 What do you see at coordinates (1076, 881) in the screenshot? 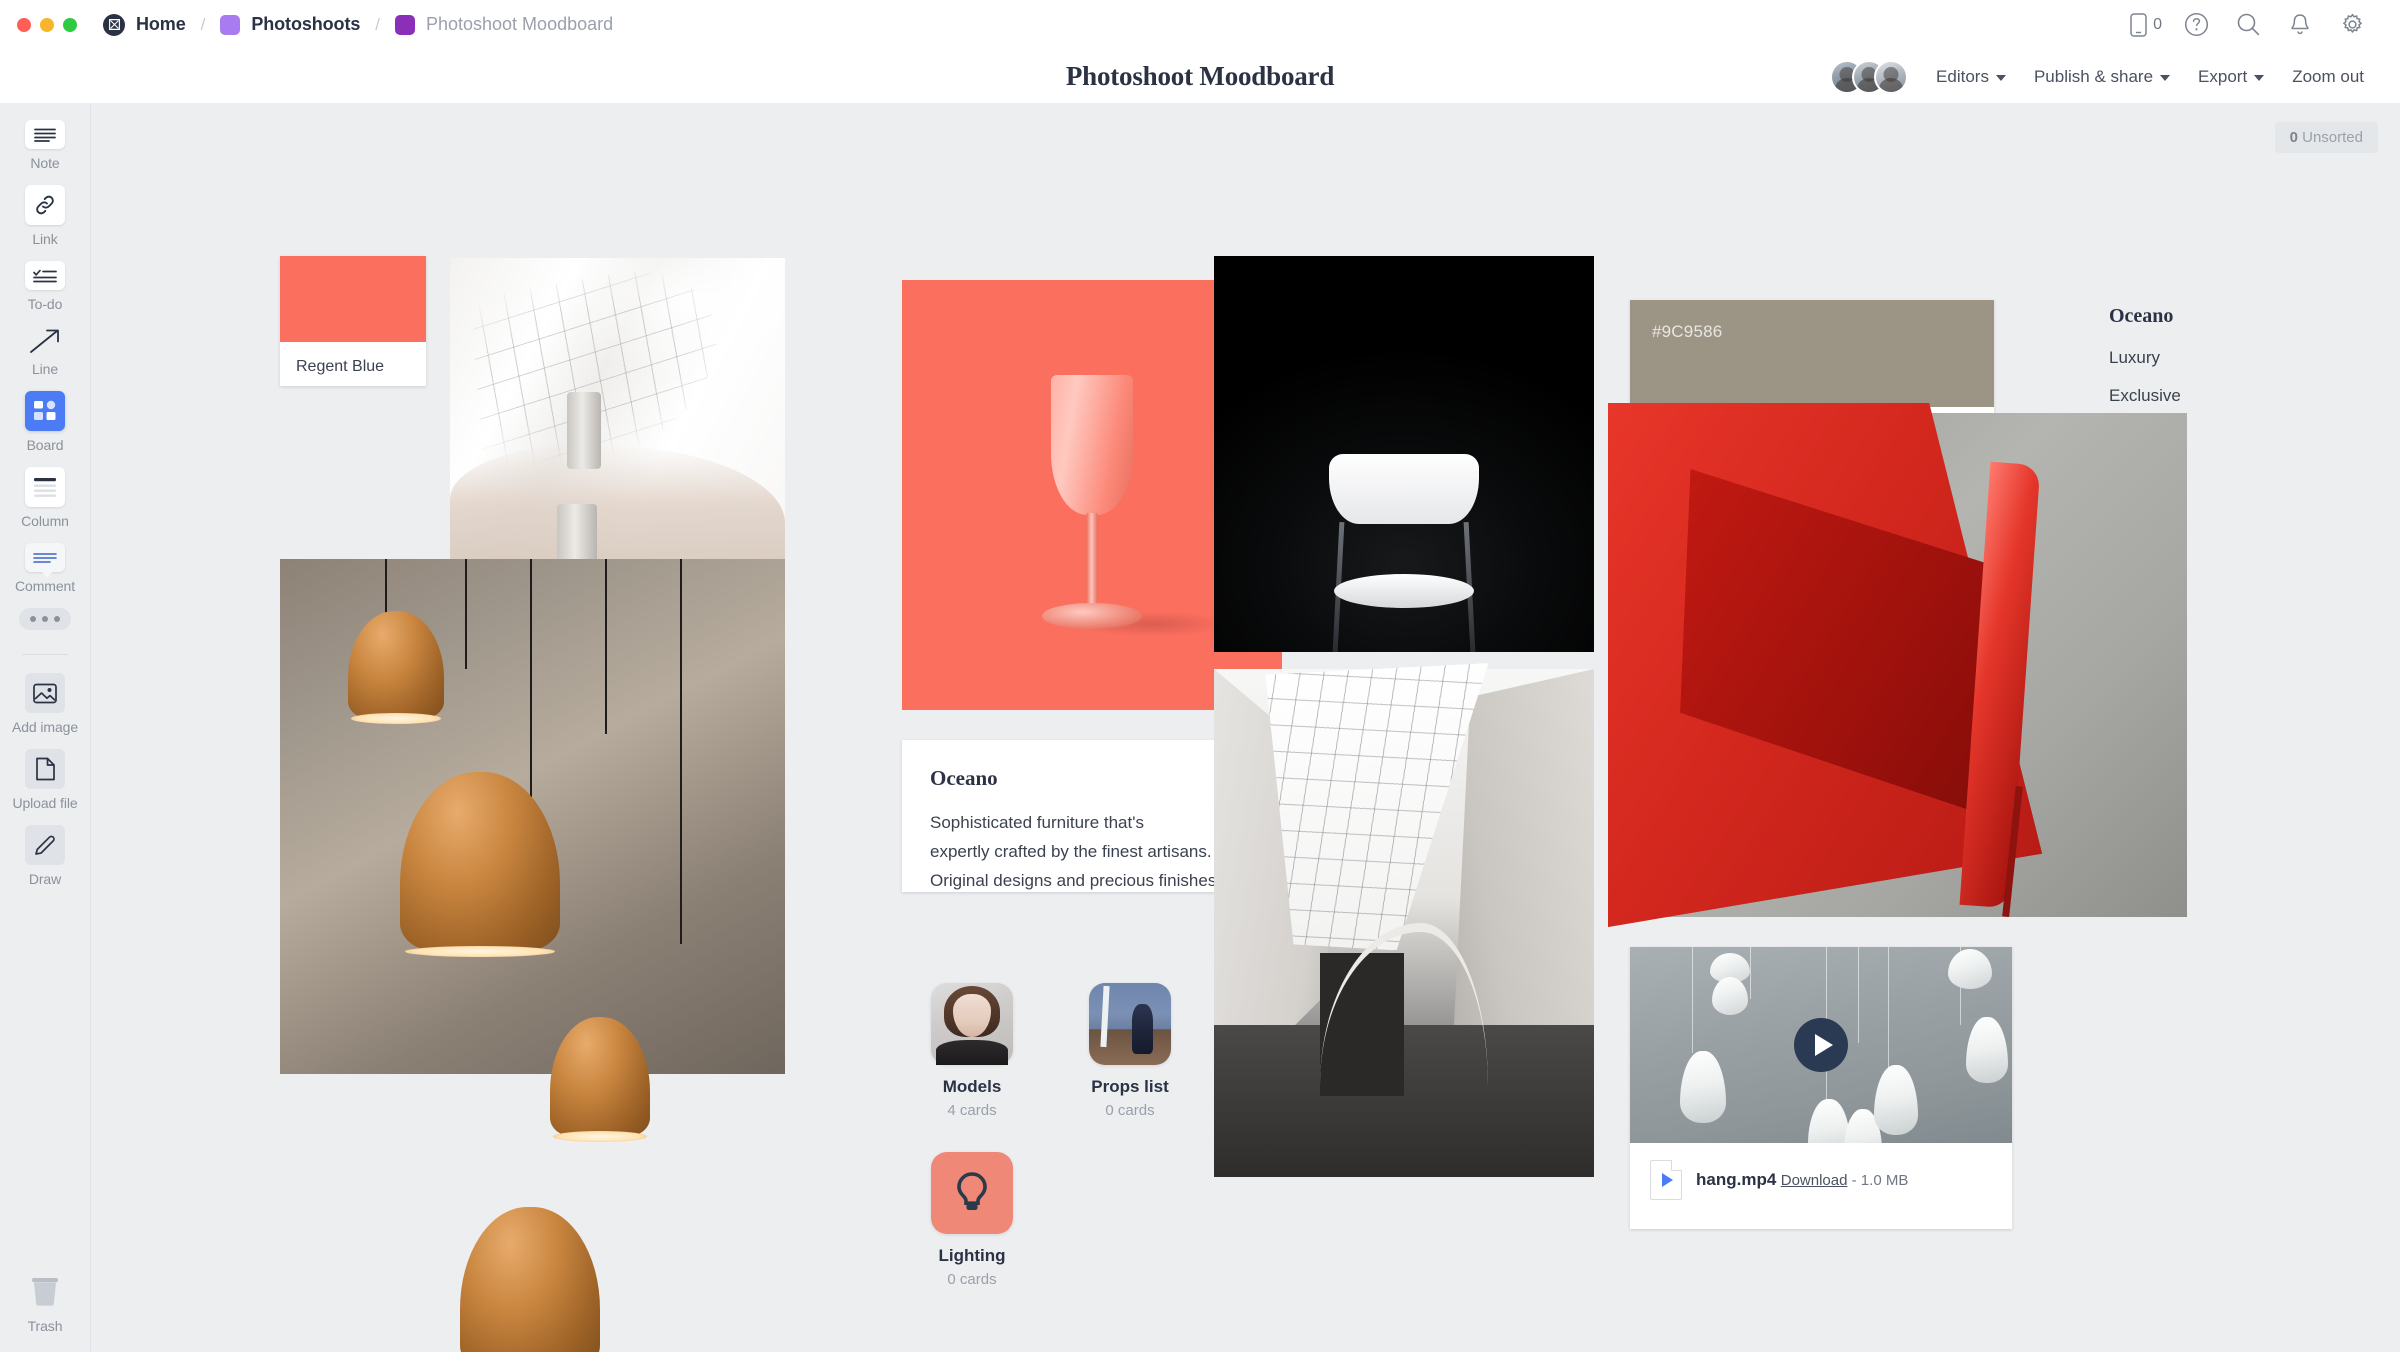
I see `note-card-line-3: Original designs and precious finishes.` at bounding box center [1076, 881].